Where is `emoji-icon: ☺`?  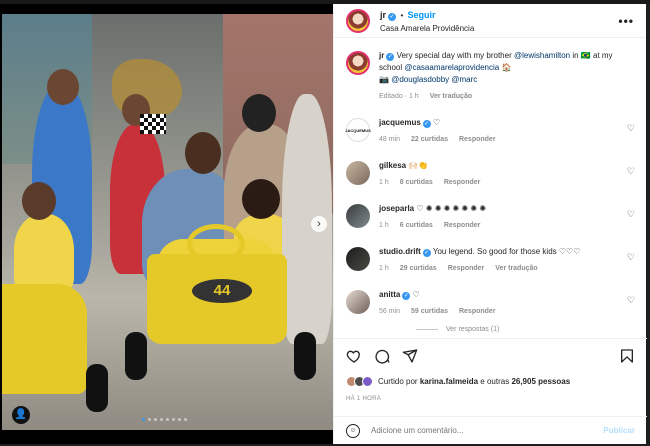
emoji-icon: ☺ is located at coordinates (353, 430).